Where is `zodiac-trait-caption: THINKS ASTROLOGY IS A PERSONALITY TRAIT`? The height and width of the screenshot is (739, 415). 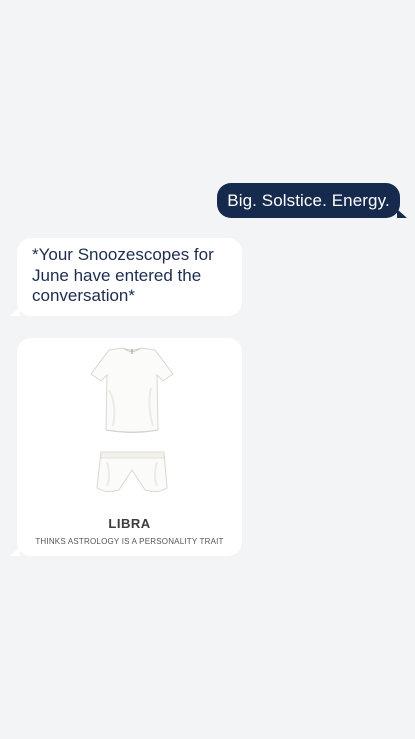 zodiac-trait-caption: THINKS ASTROLOGY IS A PERSONALITY TRAIT is located at coordinates (129, 541).